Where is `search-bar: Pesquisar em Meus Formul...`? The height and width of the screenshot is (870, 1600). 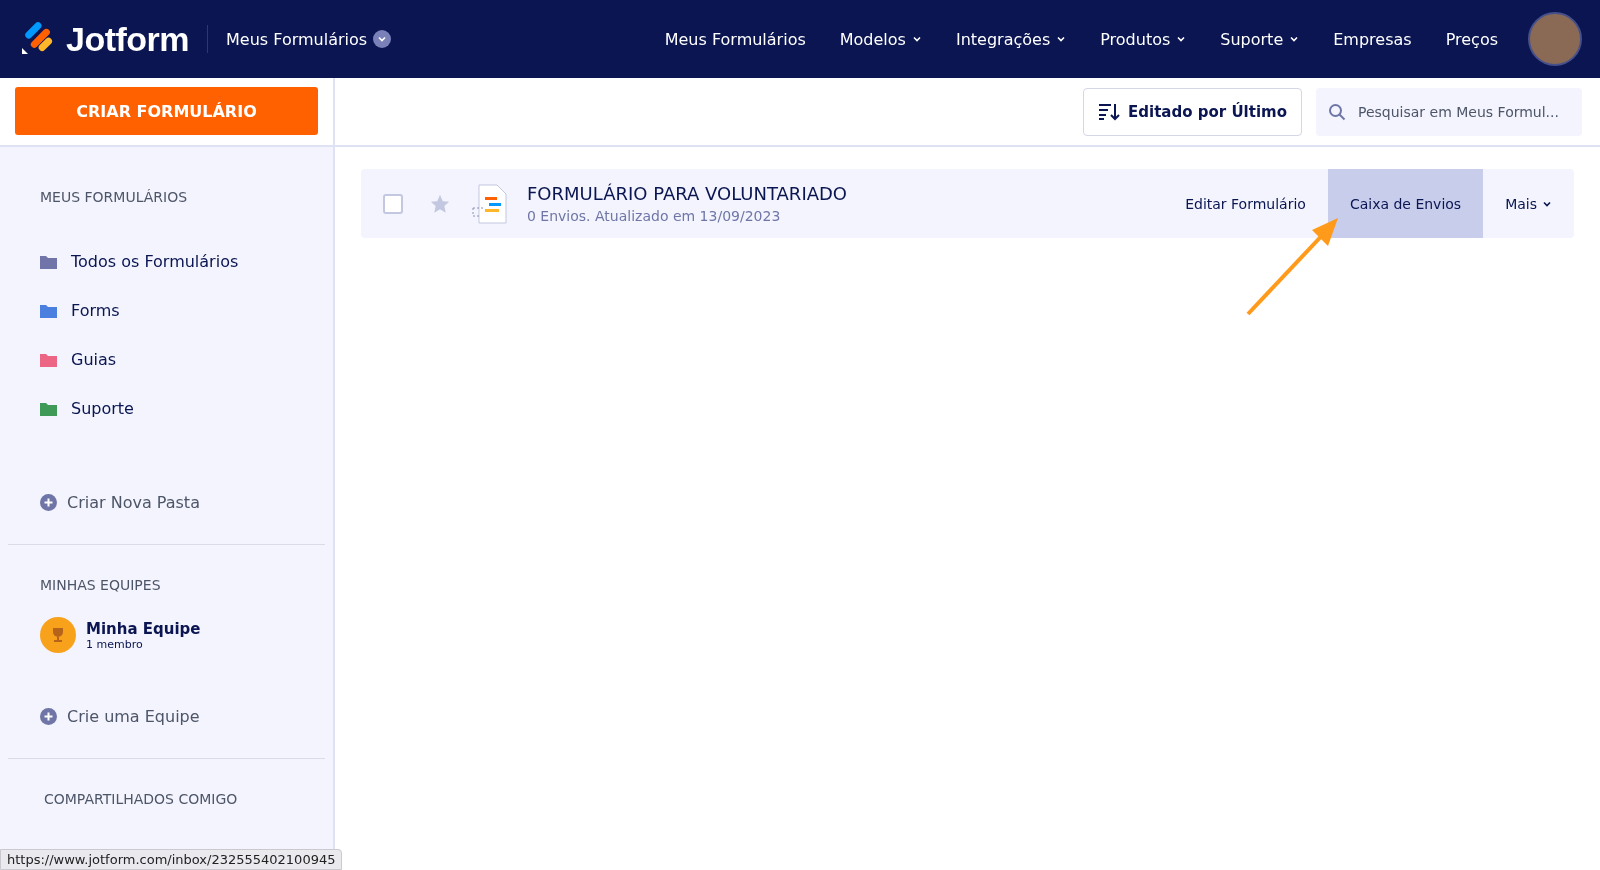
search-bar: Pesquisar em Meus Formul... is located at coordinates (1449, 111).